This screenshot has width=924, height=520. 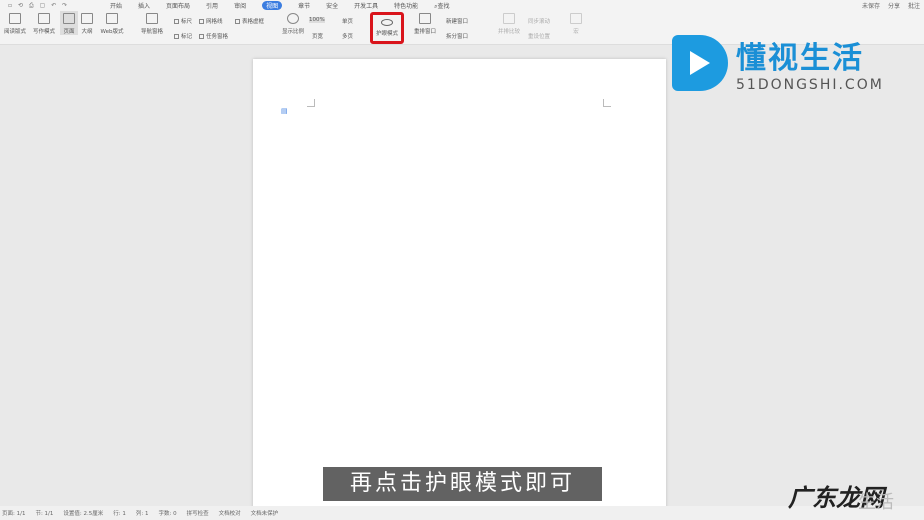 What do you see at coordinates (914, 5) in the screenshot?
I see `comment-button: 批注` at bounding box center [914, 5].